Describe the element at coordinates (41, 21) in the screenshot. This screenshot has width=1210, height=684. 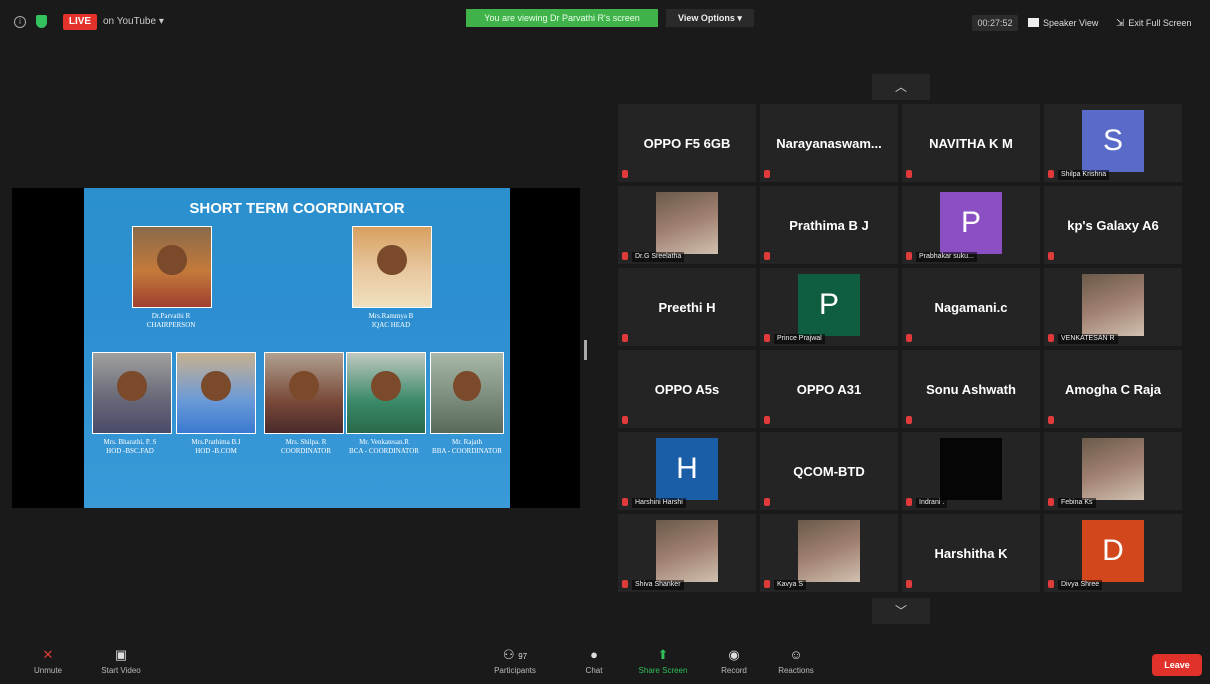
I see `shield-icon` at that location.